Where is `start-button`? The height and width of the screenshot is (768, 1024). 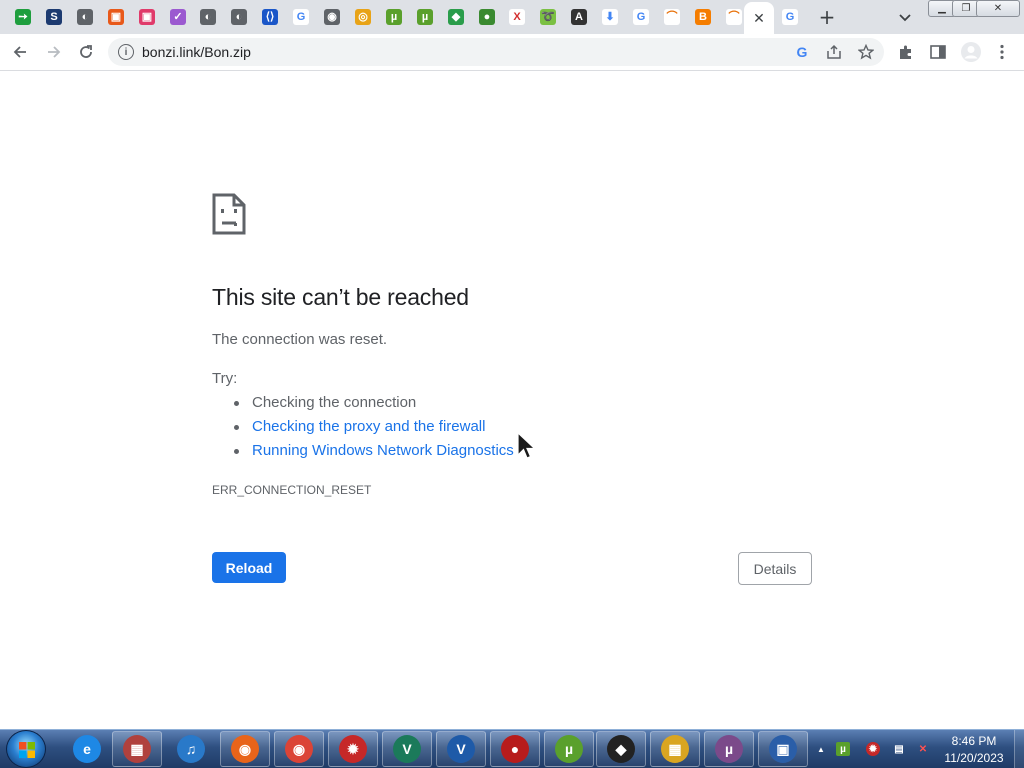
start-button is located at coordinates (26, 749).